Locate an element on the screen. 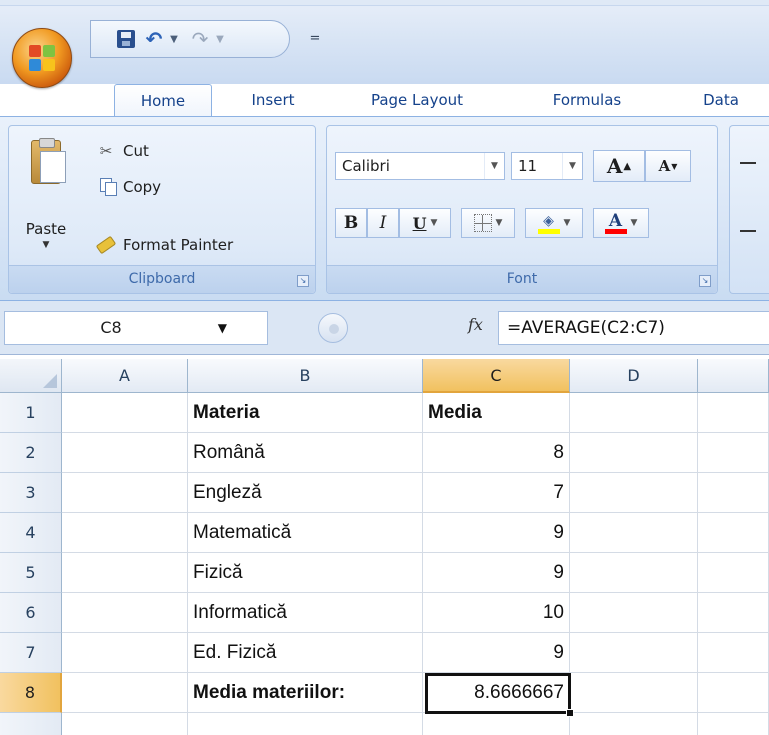 The width and height of the screenshot is (769, 735). row-header-2: 2 is located at coordinates (31, 453).